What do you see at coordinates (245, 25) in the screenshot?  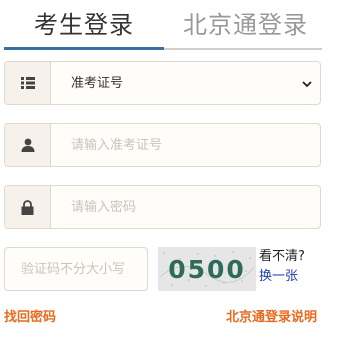 I see `tab-beijing-tong-login: 北京通登录` at bounding box center [245, 25].